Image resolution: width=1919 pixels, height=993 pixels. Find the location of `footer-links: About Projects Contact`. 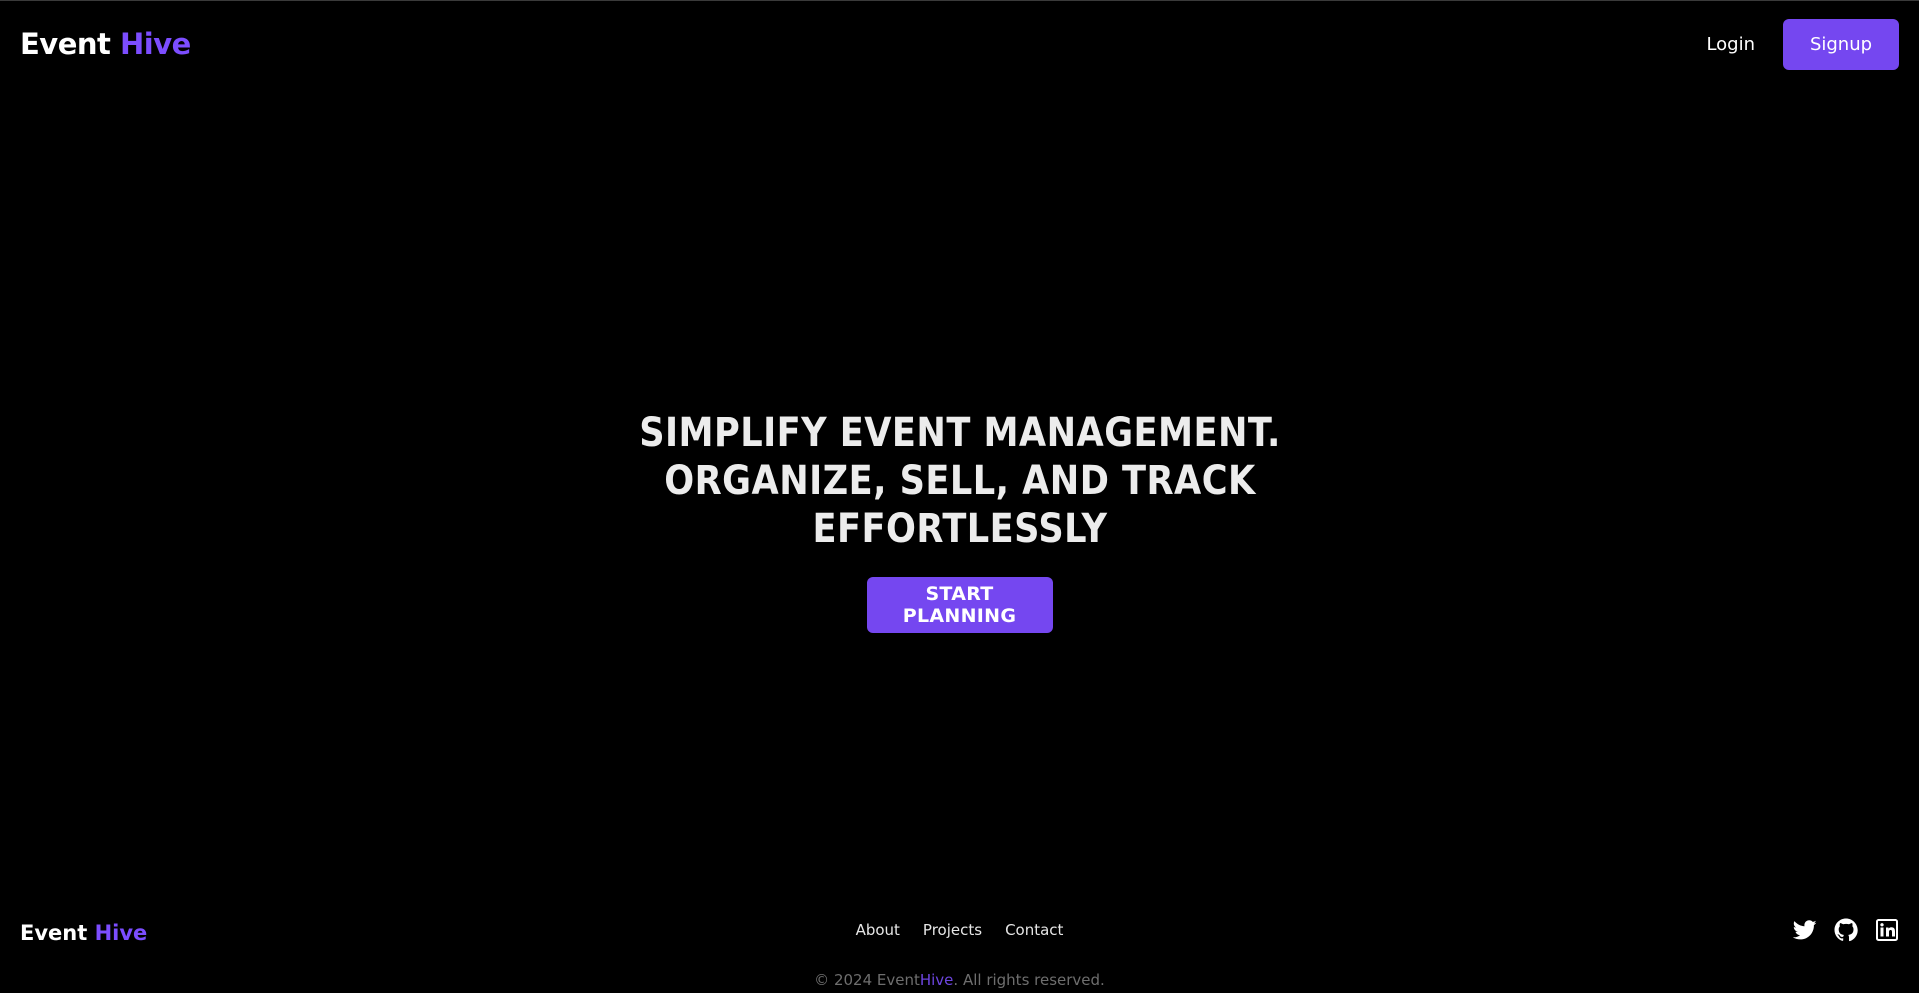

footer-links: About Projects Contact is located at coordinates (959, 930).